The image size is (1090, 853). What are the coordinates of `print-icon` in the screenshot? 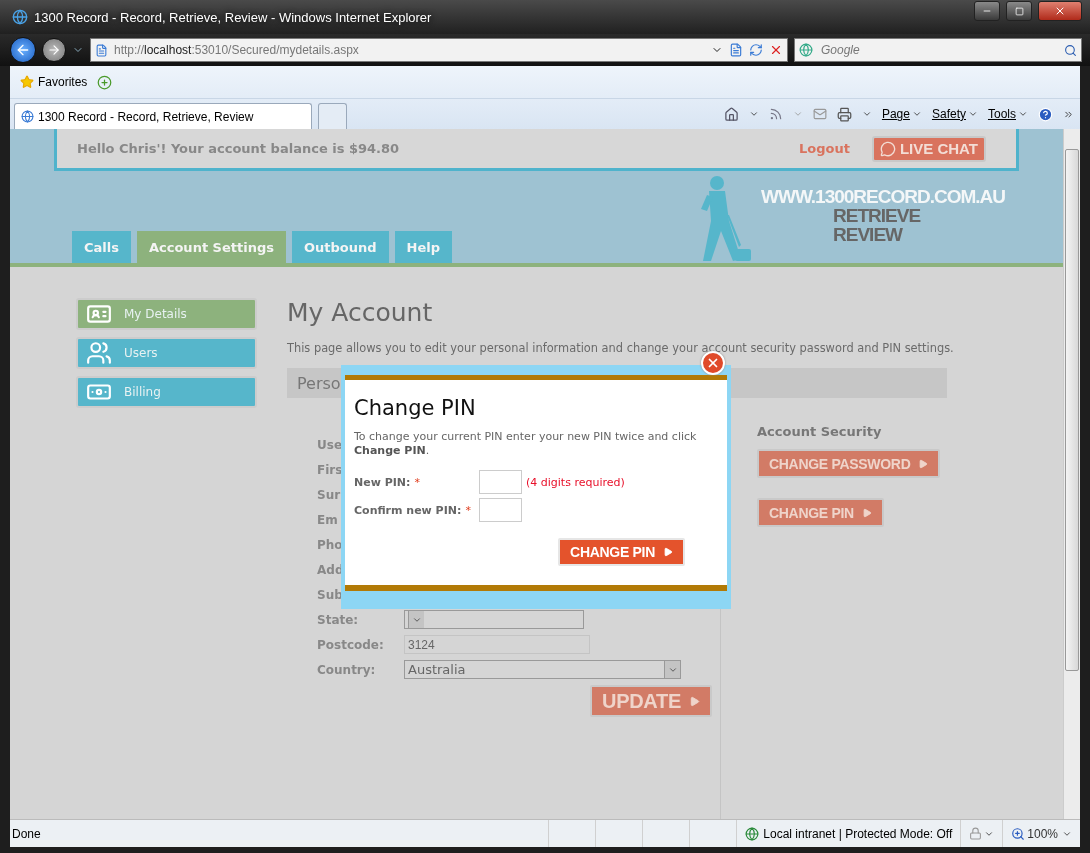 It's located at (844, 114).